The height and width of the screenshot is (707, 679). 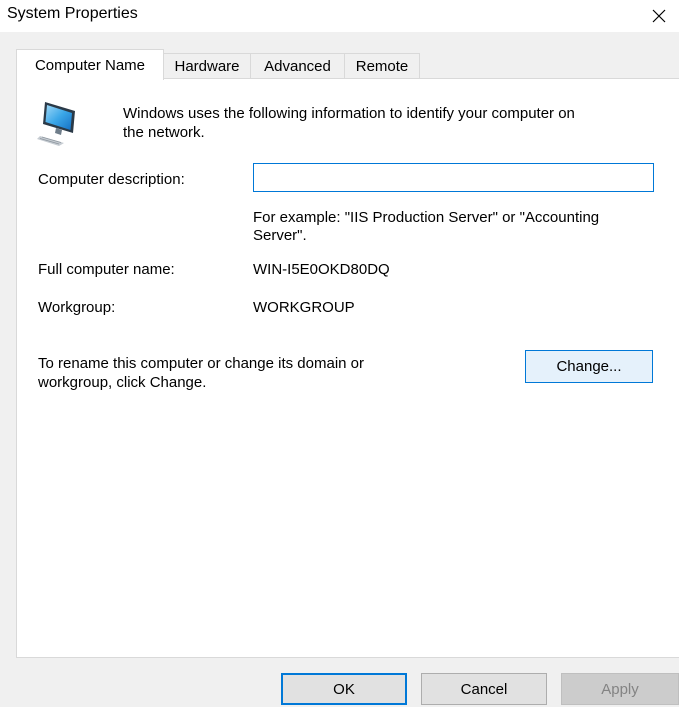 I want to click on example-text-line2: Server"., so click(x=280, y=235).